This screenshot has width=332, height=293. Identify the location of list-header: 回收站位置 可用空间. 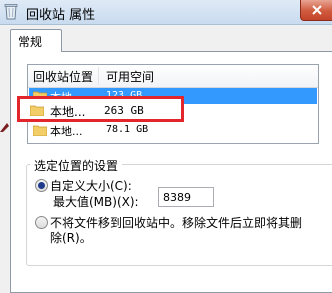
(173, 76).